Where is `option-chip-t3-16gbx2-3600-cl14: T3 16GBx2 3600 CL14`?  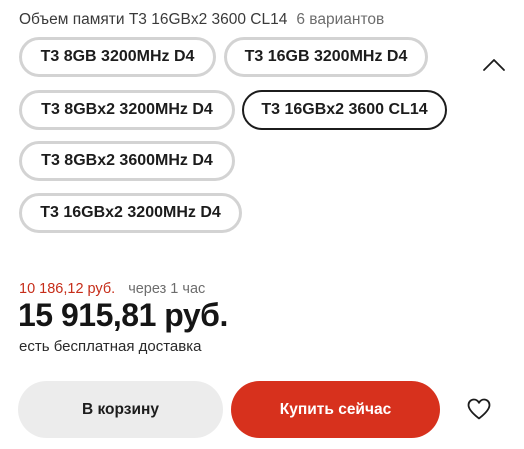 option-chip-t3-16gbx2-3600-cl14: T3 16GBx2 3600 CL14 is located at coordinates (344, 110).